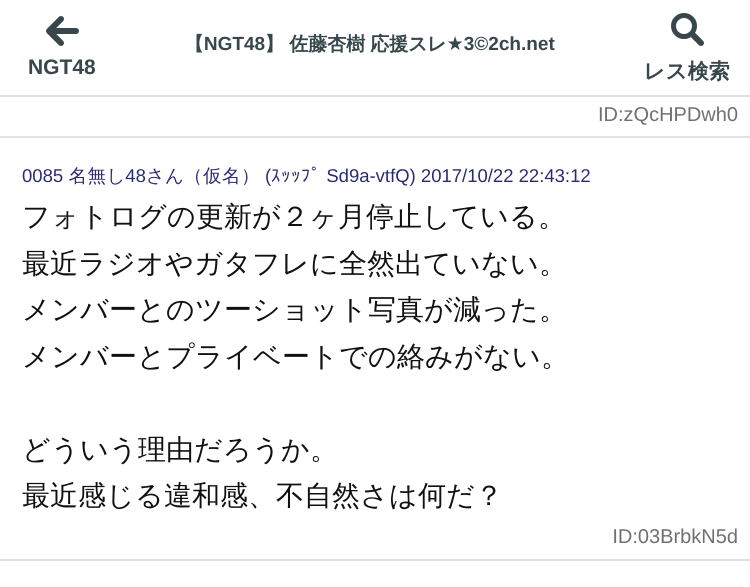 The width and height of the screenshot is (750, 587). I want to click on post-header: 0085 名無し48さん（仮名） (ｽｯｯﾌﾟ Sd9a-vtfQ) 2017/10/22 22:43:12, so click(307, 176).